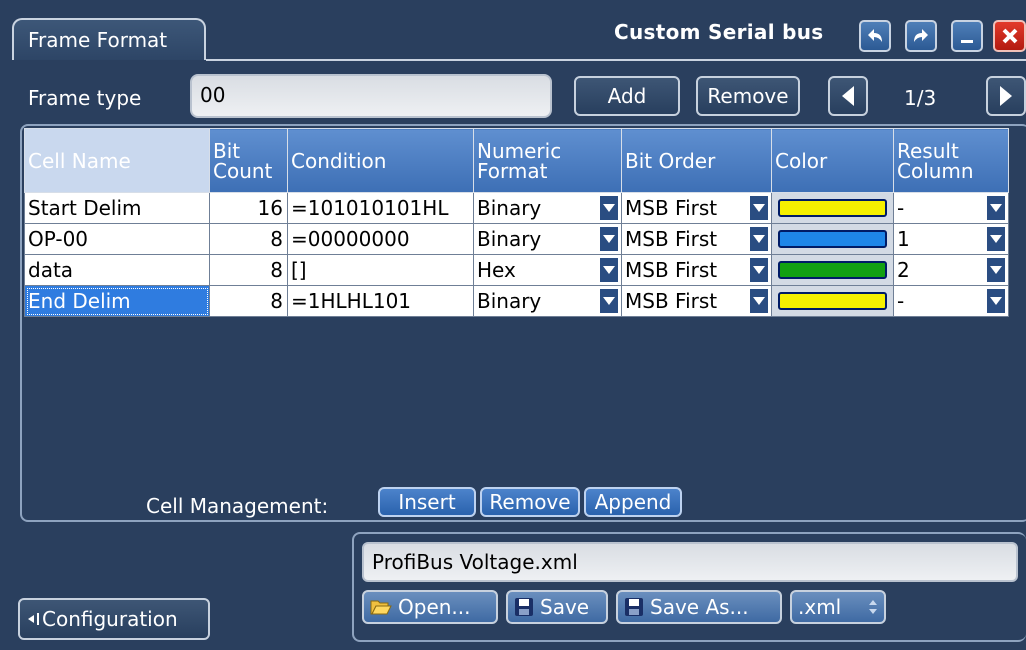 This screenshot has height=650, width=1026. Describe the element at coordinates (547, 160) in the screenshot. I see `header-numeric-format: Numeric Format` at that location.